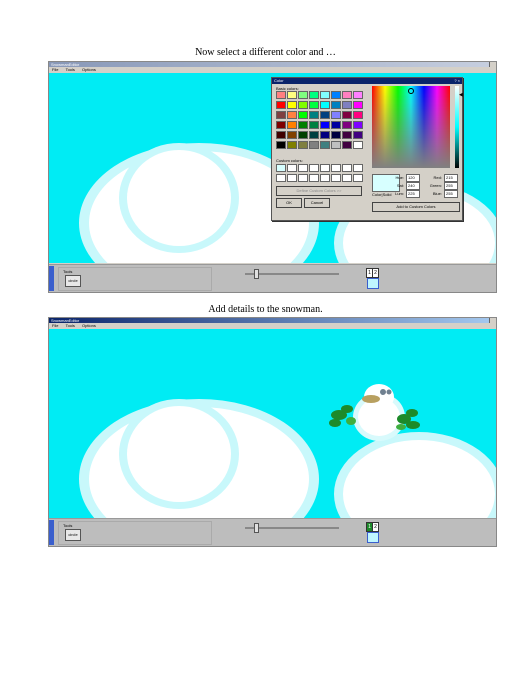 The image size is (531, 685). I want to click on luminance-arrow: ◀, so click(461, 95).